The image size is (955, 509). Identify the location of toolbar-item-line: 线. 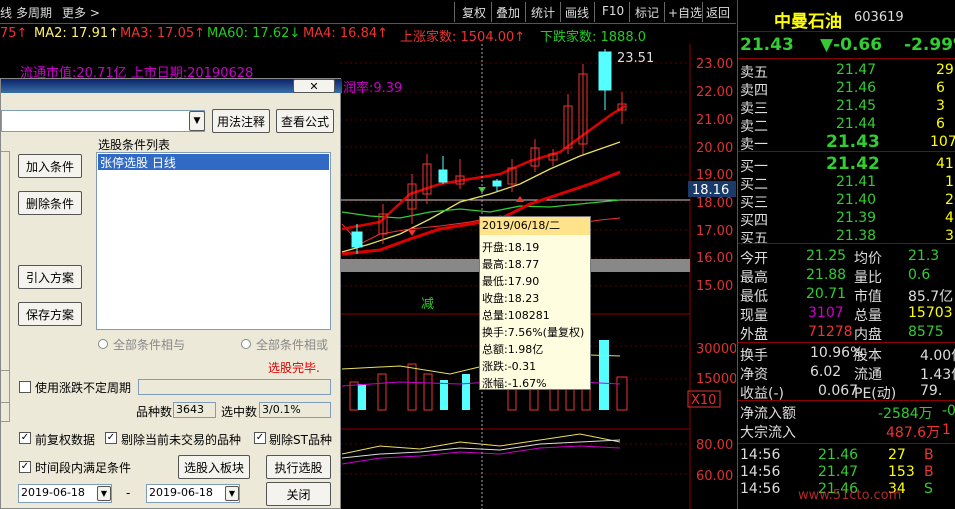
(6, 12).